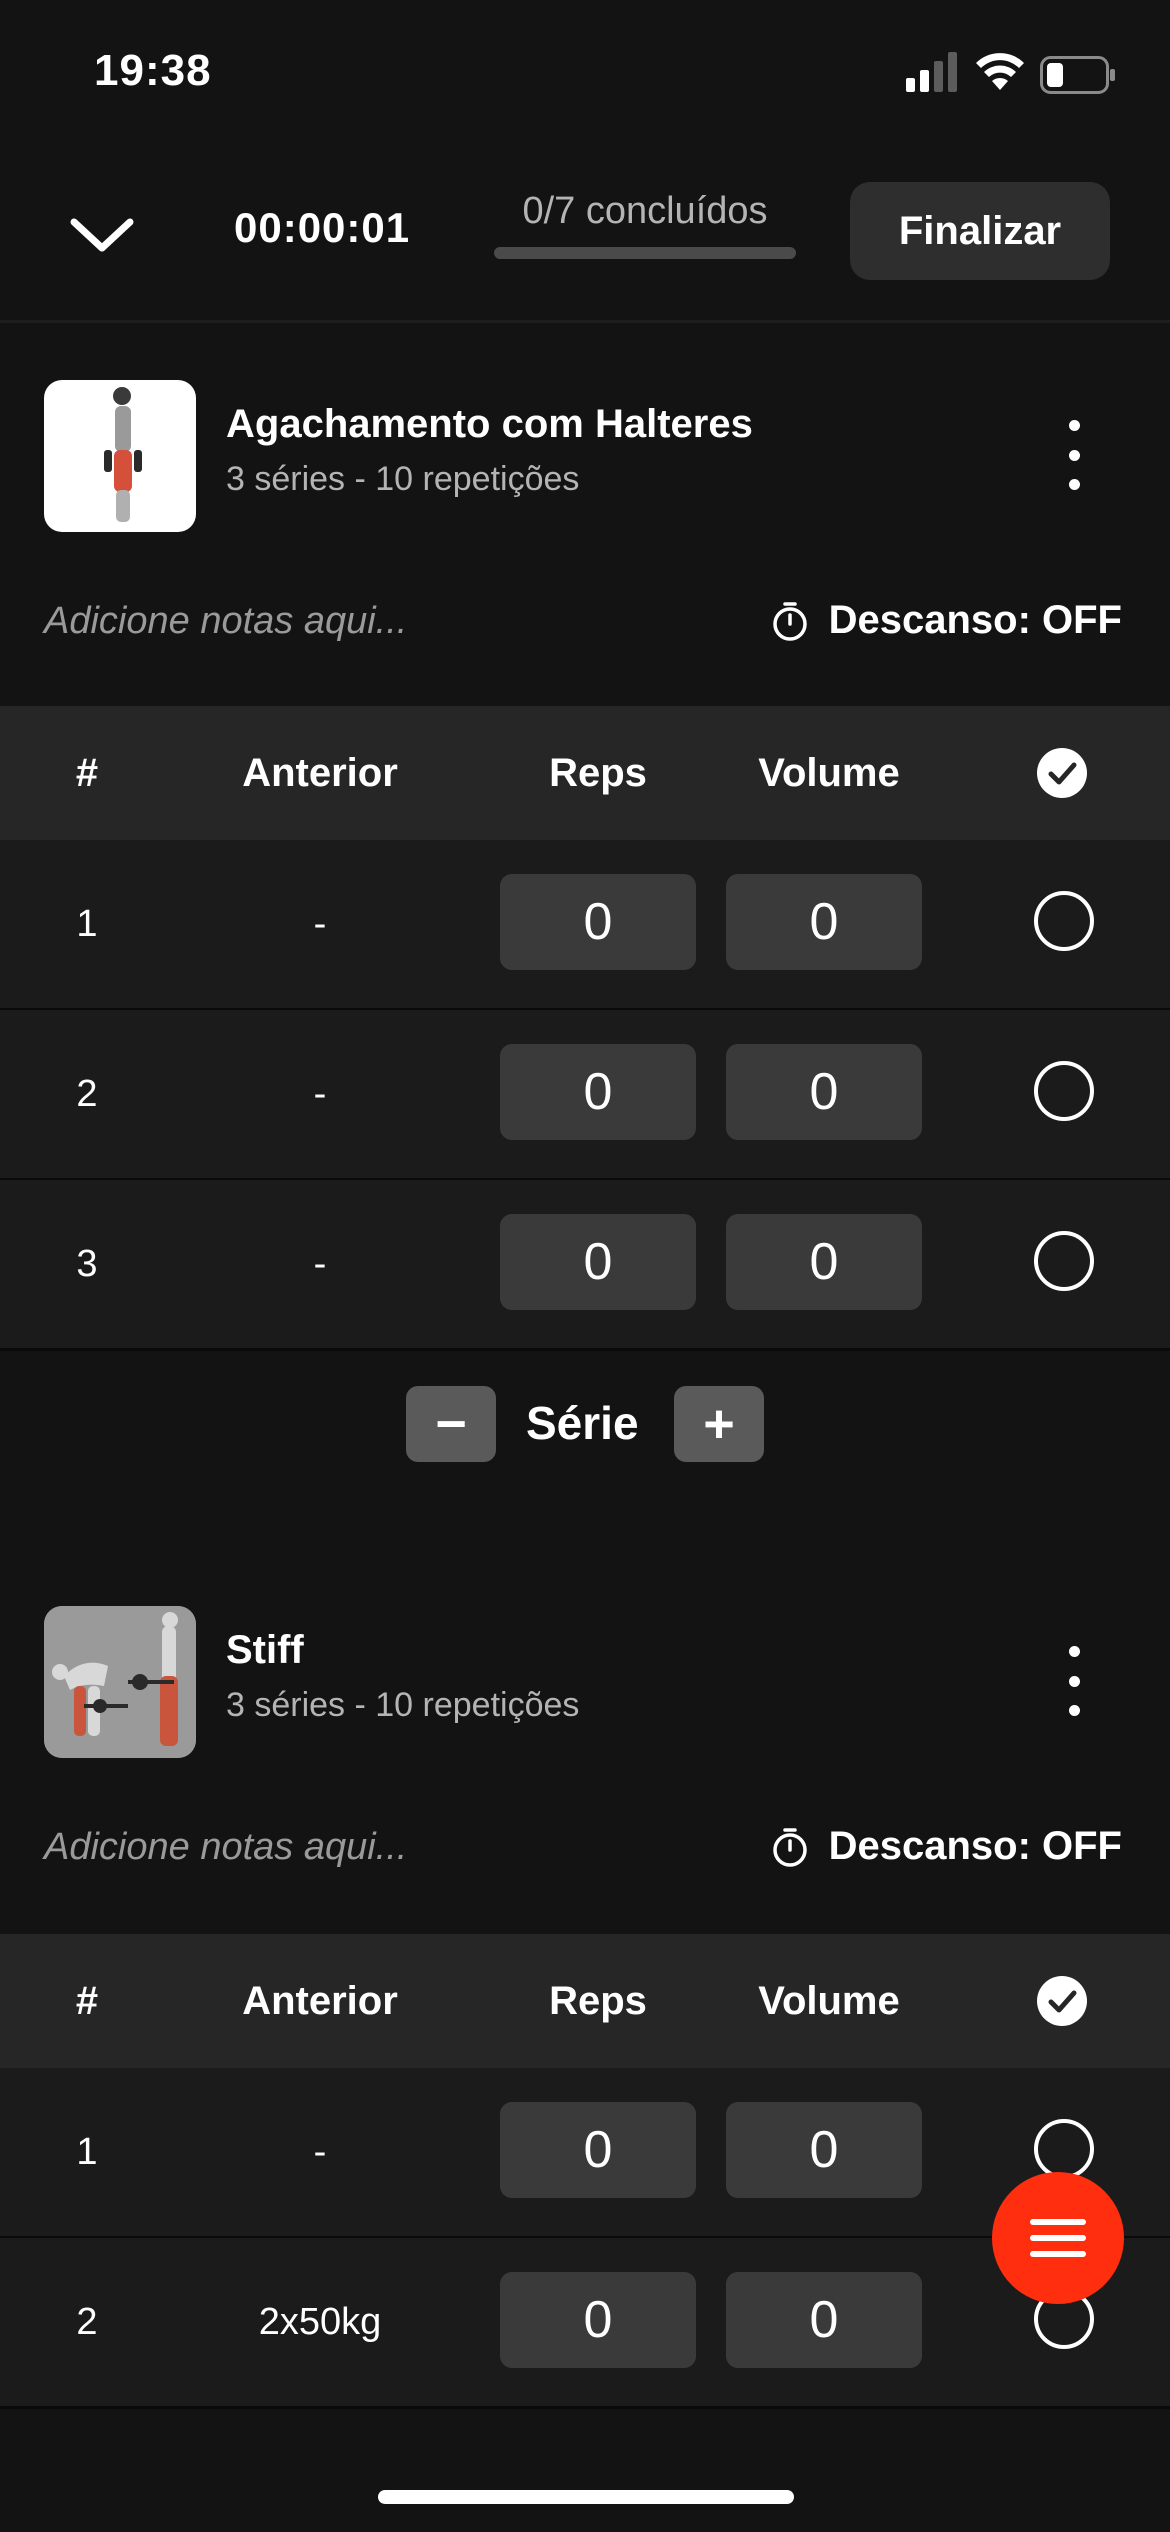 Image resolution: width=1170 pixels, height=2532 pixels. I want to click on status-time: 19:38, so click(153, 70).